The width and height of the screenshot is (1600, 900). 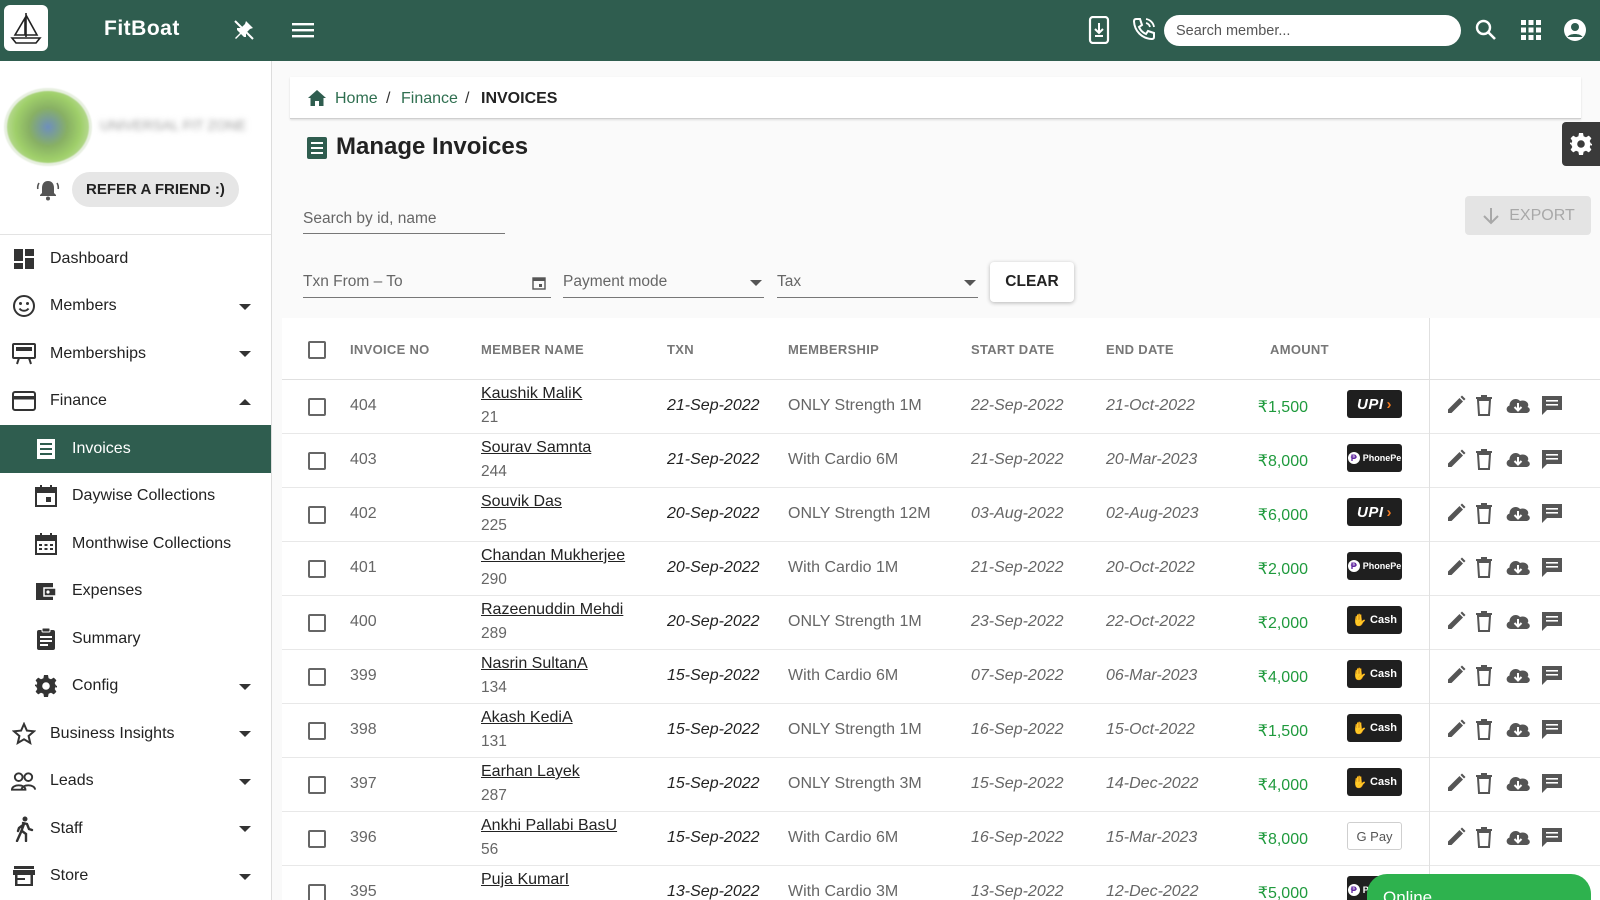 I want to click on member-search-input, so click(x=1312, y=30).